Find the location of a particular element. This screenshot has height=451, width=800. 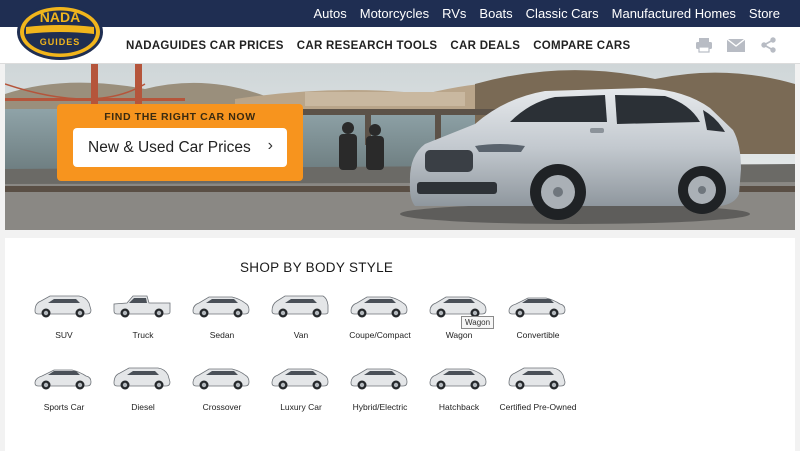

topnav-rvs: RVs is located at coordinates (454, 13).